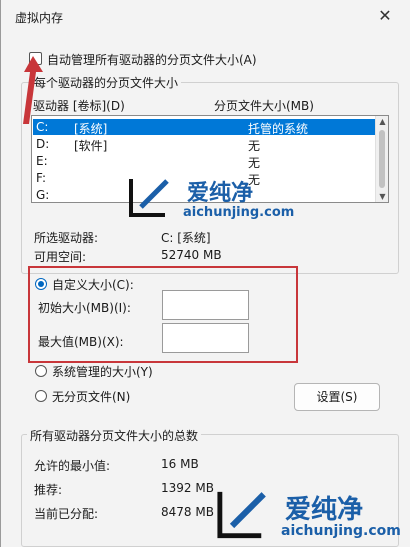 The height and width of the screenshot is (547, 410). I want to click on selected-drive-value: C: [系统], so click(186, 238).